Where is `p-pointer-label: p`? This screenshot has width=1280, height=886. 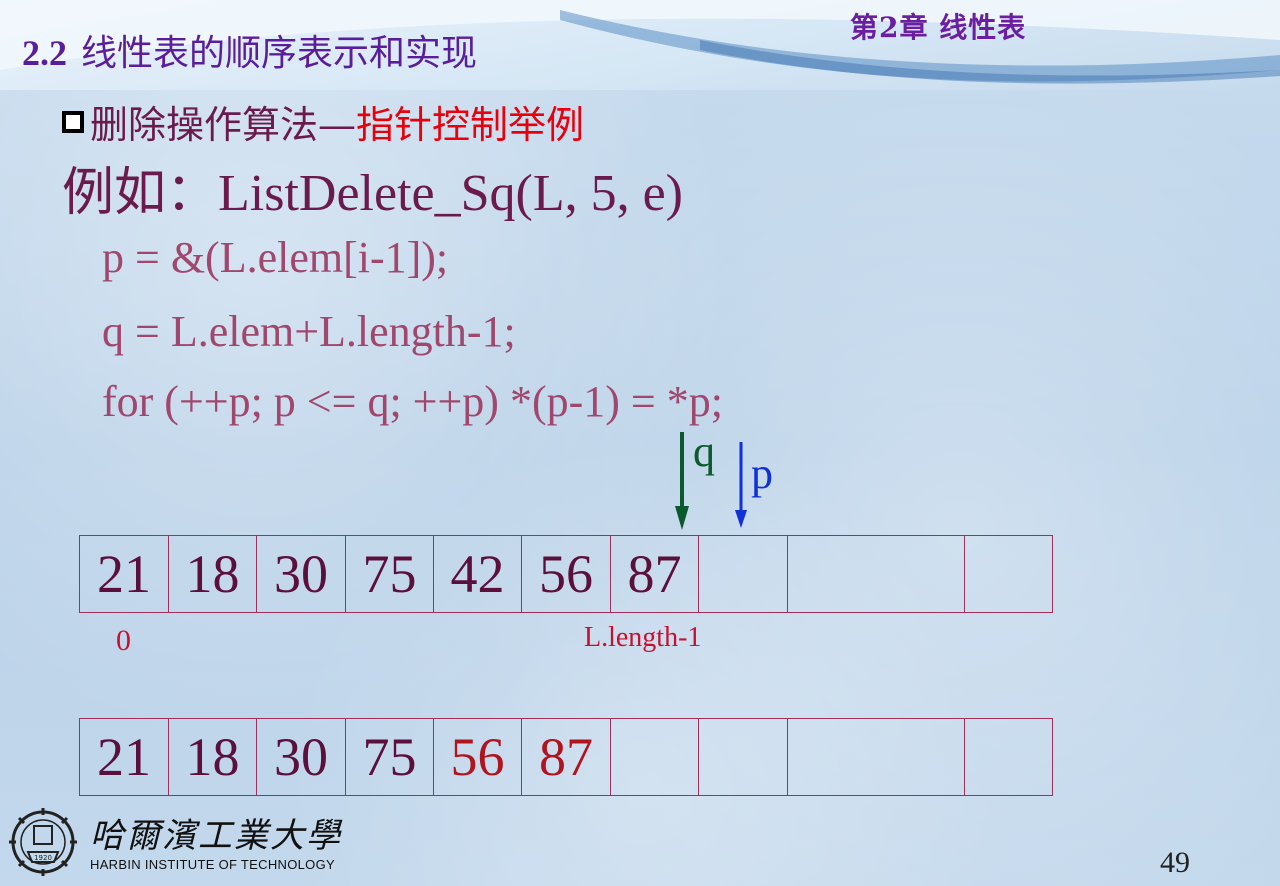 p-pointer-label: p is located at coordinates (762, 473).